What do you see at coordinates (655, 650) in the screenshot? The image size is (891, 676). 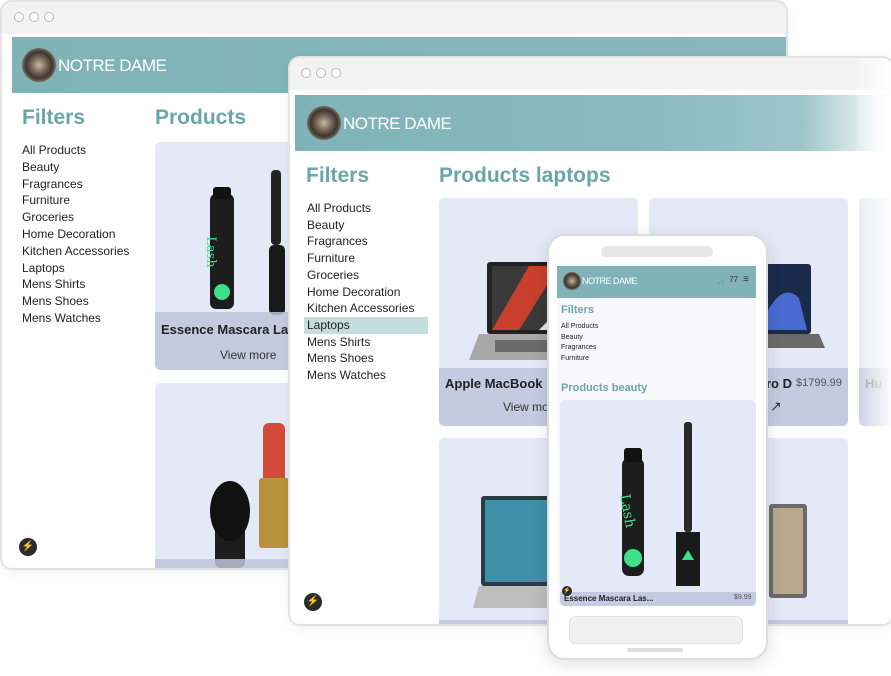 I see `phone-home-indicator` at bounding box center [655, 650].